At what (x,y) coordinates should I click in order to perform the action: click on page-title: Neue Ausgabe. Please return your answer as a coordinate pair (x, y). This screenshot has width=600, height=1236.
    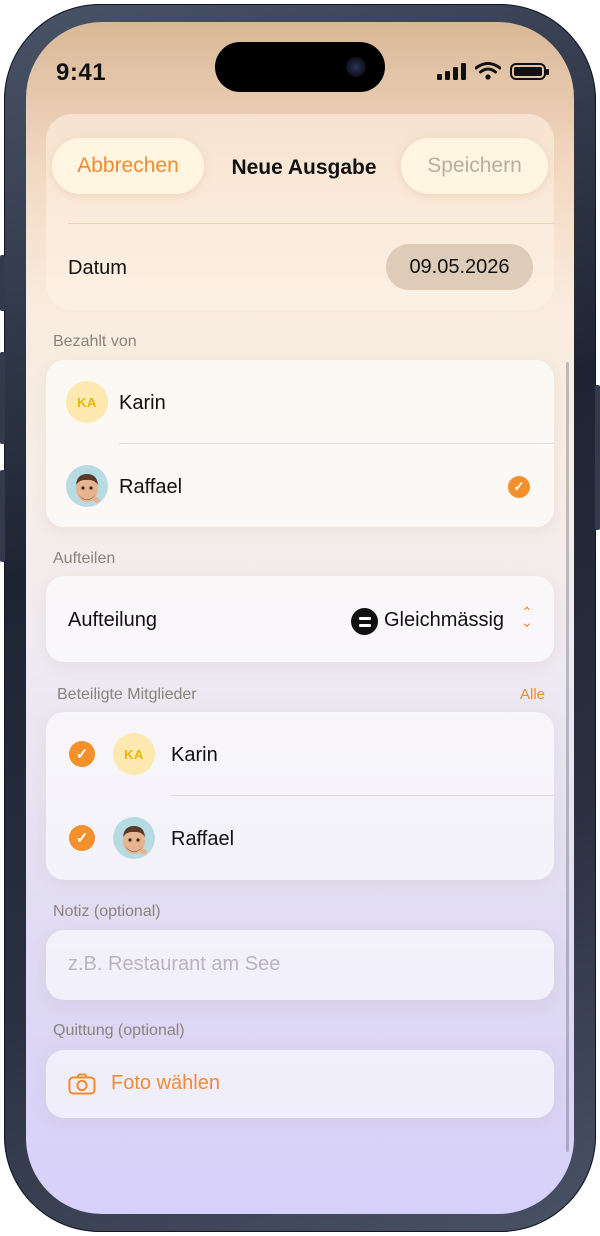
    Looking at the image, I should click on (304, 167).